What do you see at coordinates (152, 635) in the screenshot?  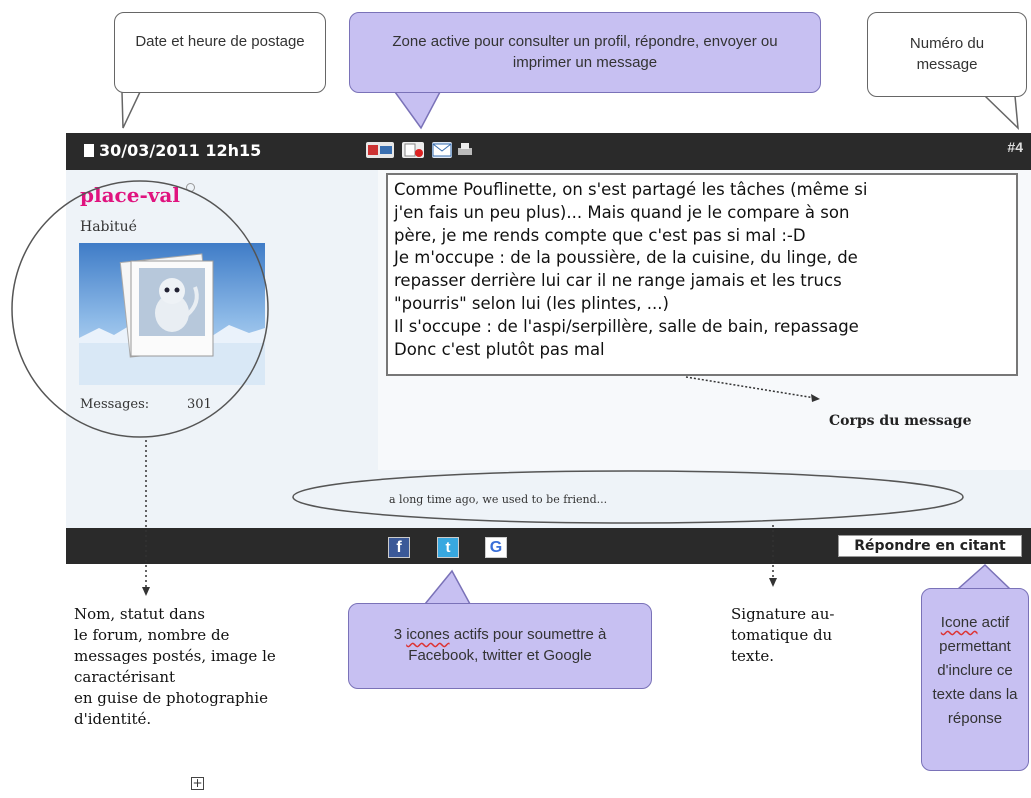 I see `note-line: le forum, nombre de` at bounding box center [152, 635].